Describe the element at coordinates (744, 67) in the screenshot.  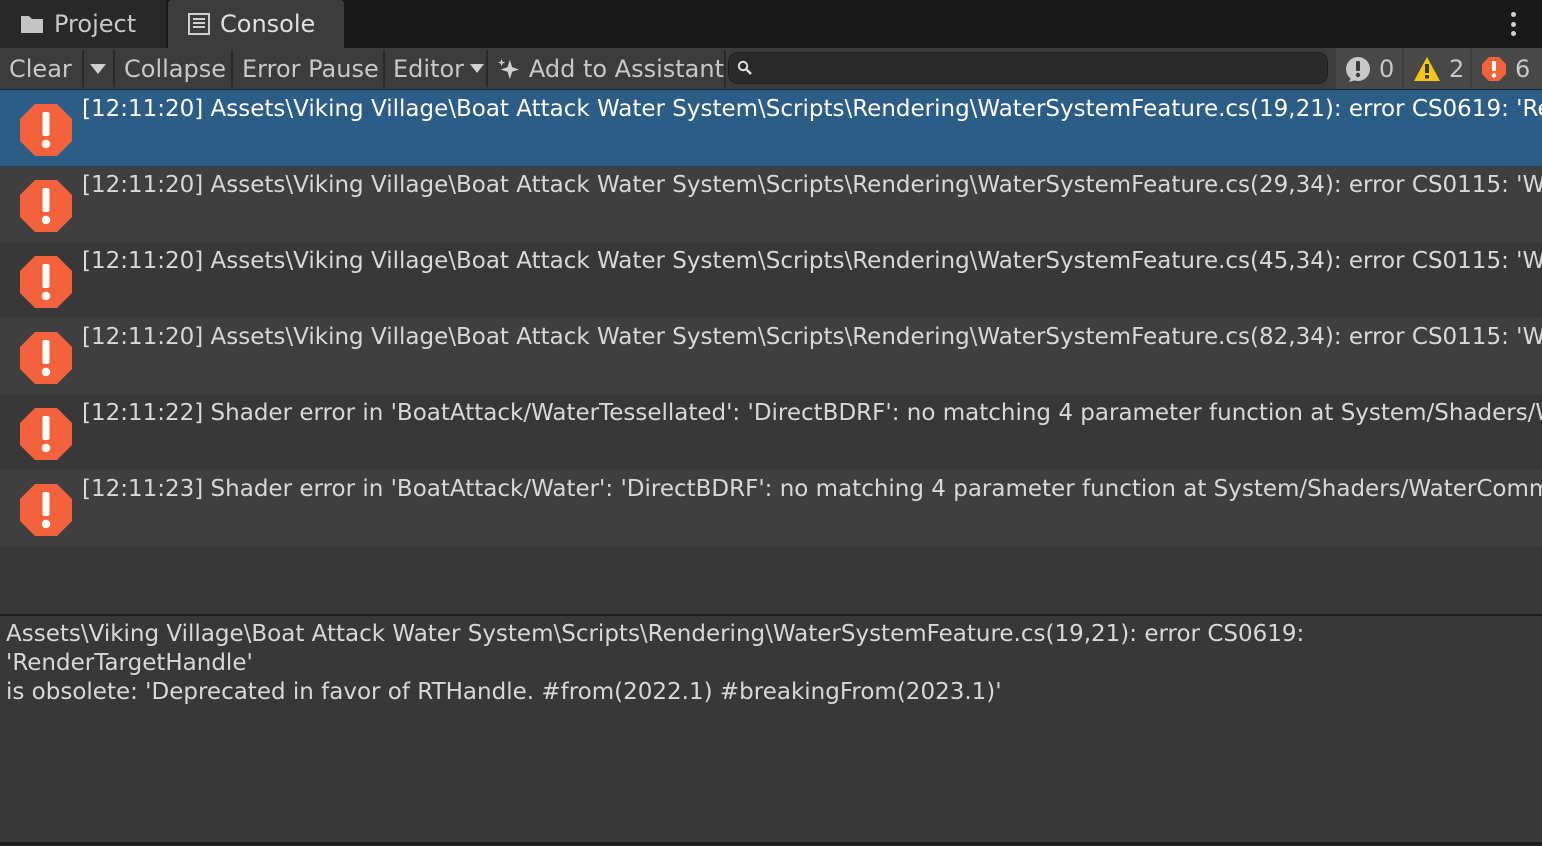
I see `search-icon` at that location.